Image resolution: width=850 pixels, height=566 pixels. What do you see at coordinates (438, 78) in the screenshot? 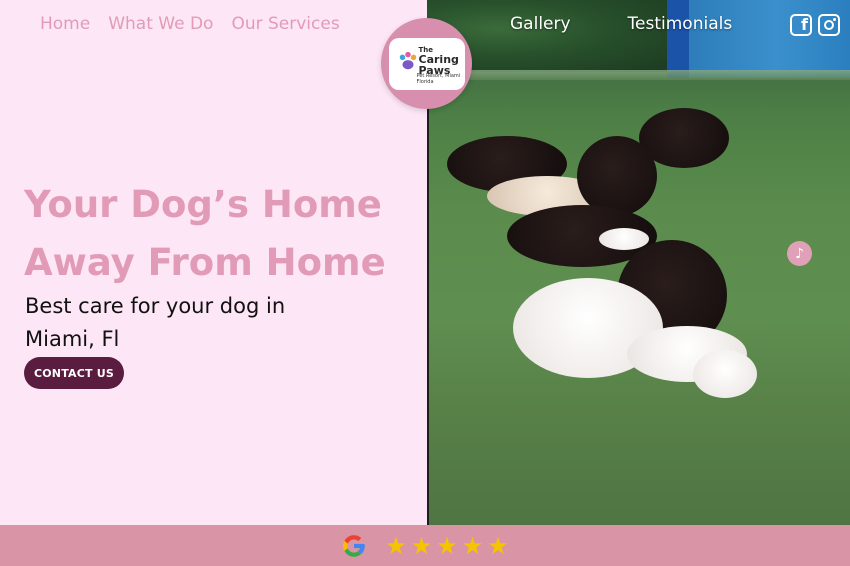
I see `logo-tagline: Pet Resort, Miami Florida` at bounding box center [438, 78].